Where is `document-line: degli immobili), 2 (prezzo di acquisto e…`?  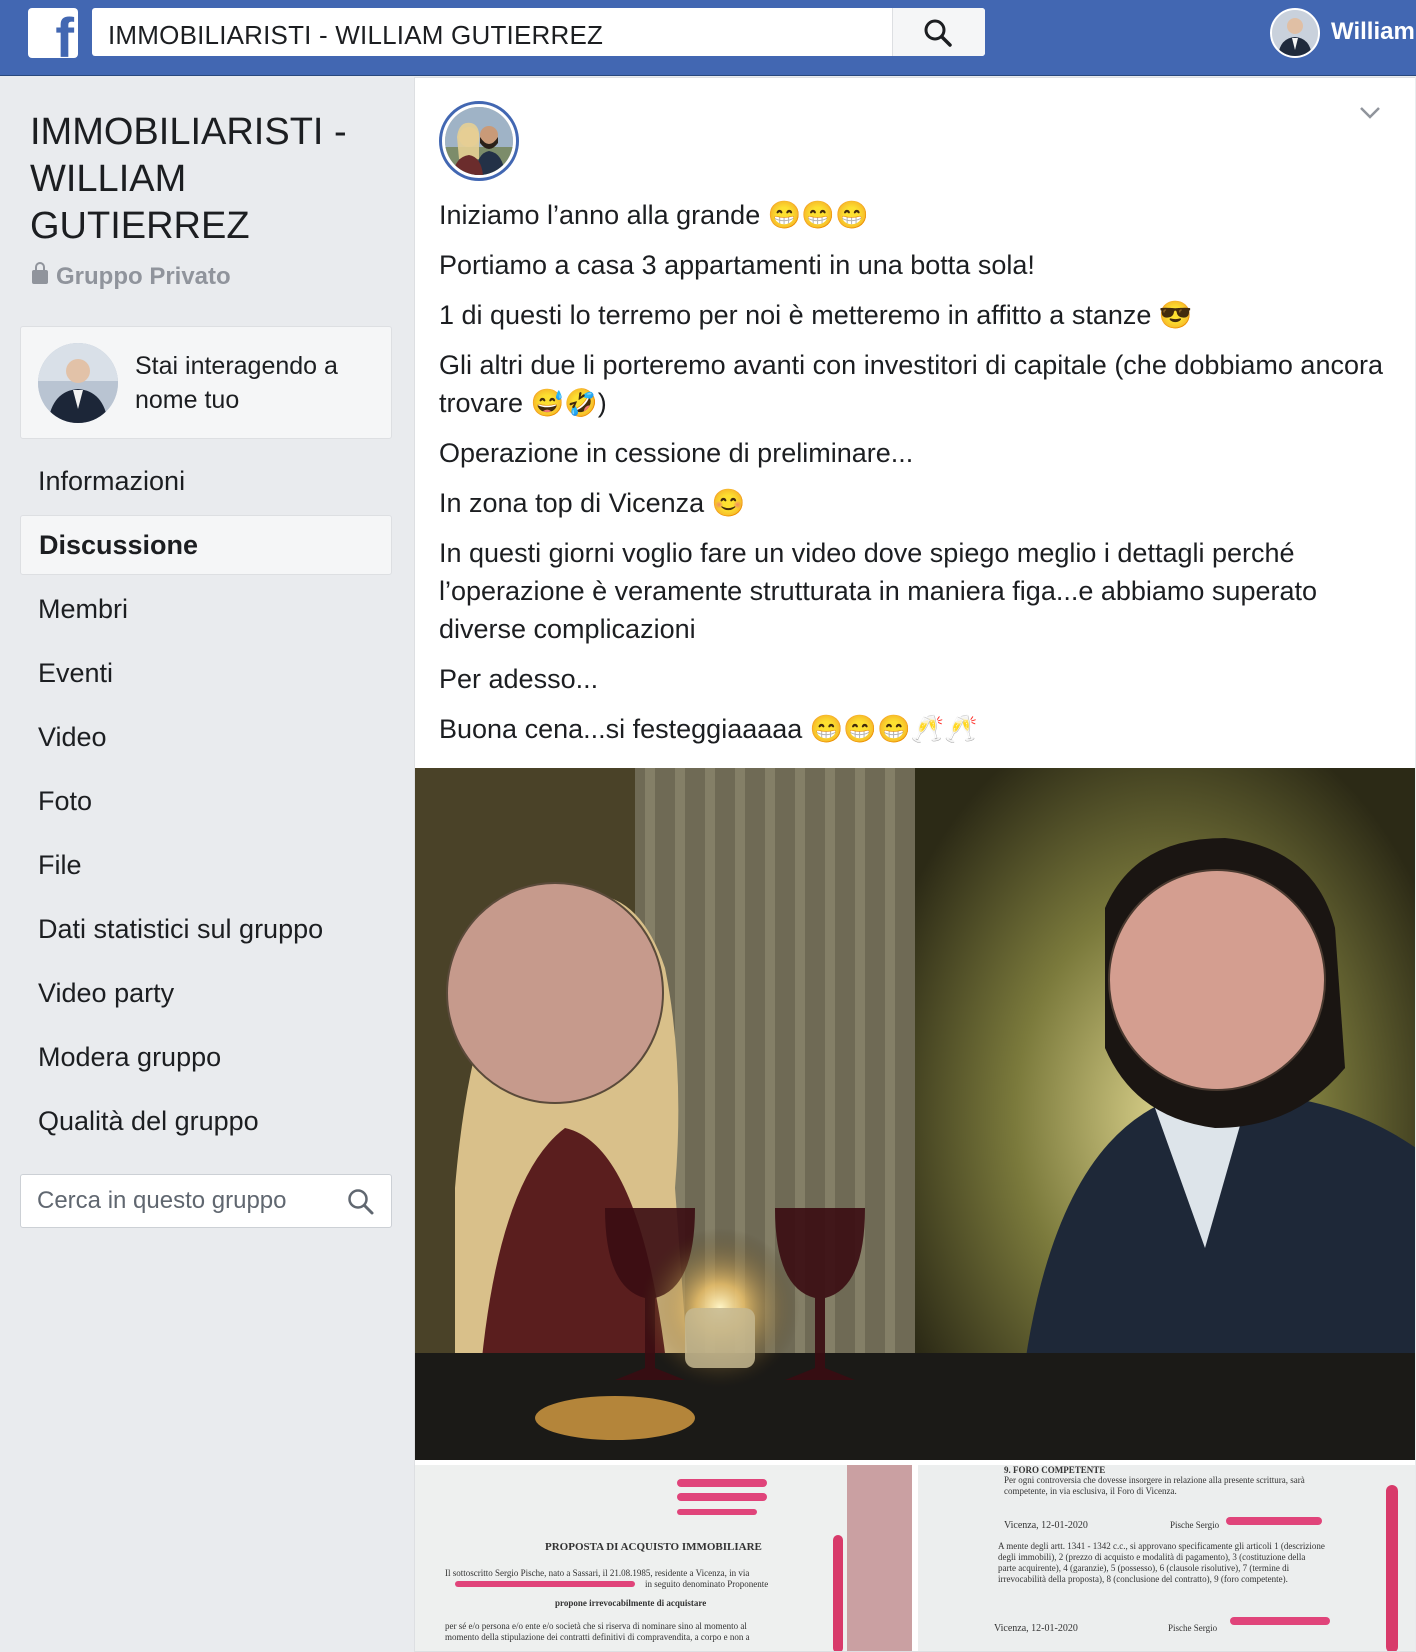
document-line: degli immobili), 2 (prezzo di acquisto e… is located at coordinates (1152, 1557).